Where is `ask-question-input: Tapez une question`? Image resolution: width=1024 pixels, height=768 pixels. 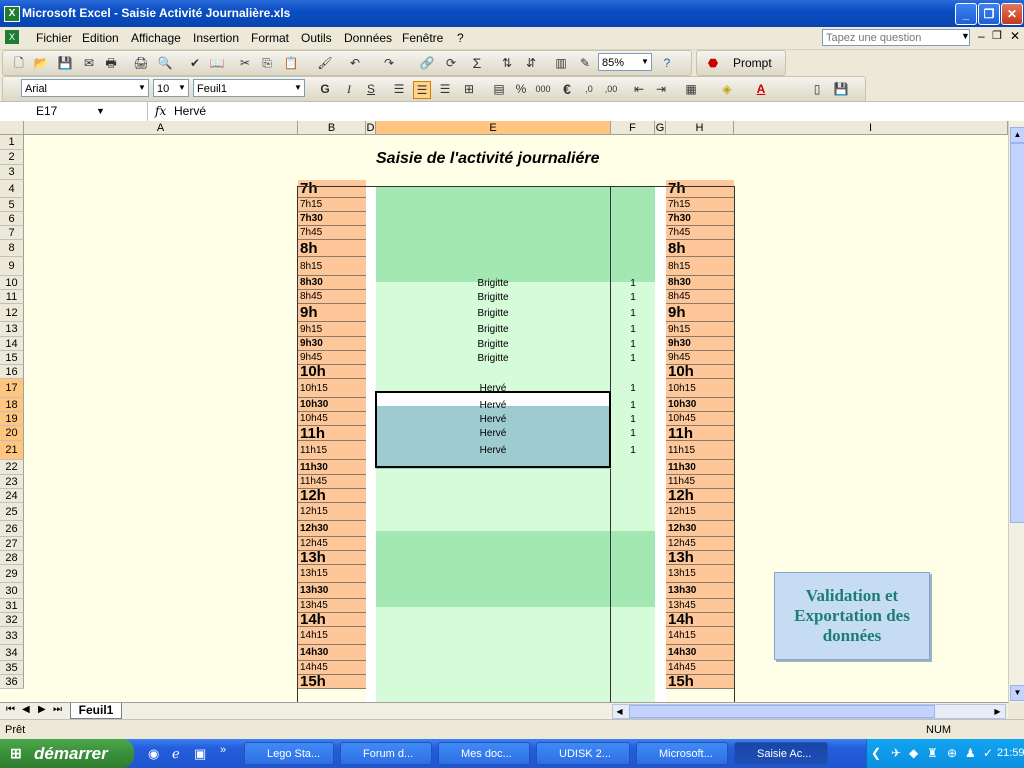 ask-question-input: Tapez une question is located at coordinates (896, 37).